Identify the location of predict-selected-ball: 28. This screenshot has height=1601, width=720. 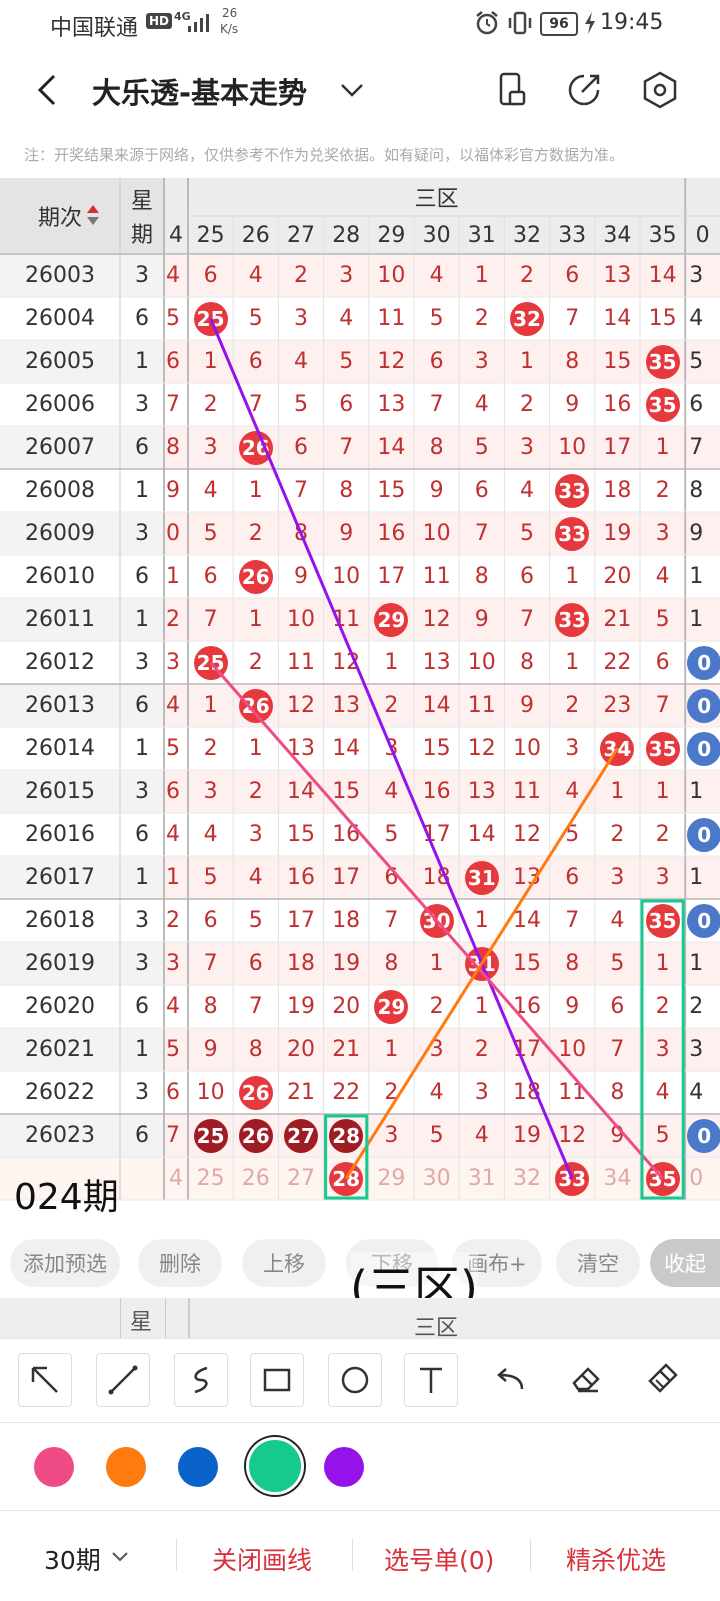
(346, 1178).